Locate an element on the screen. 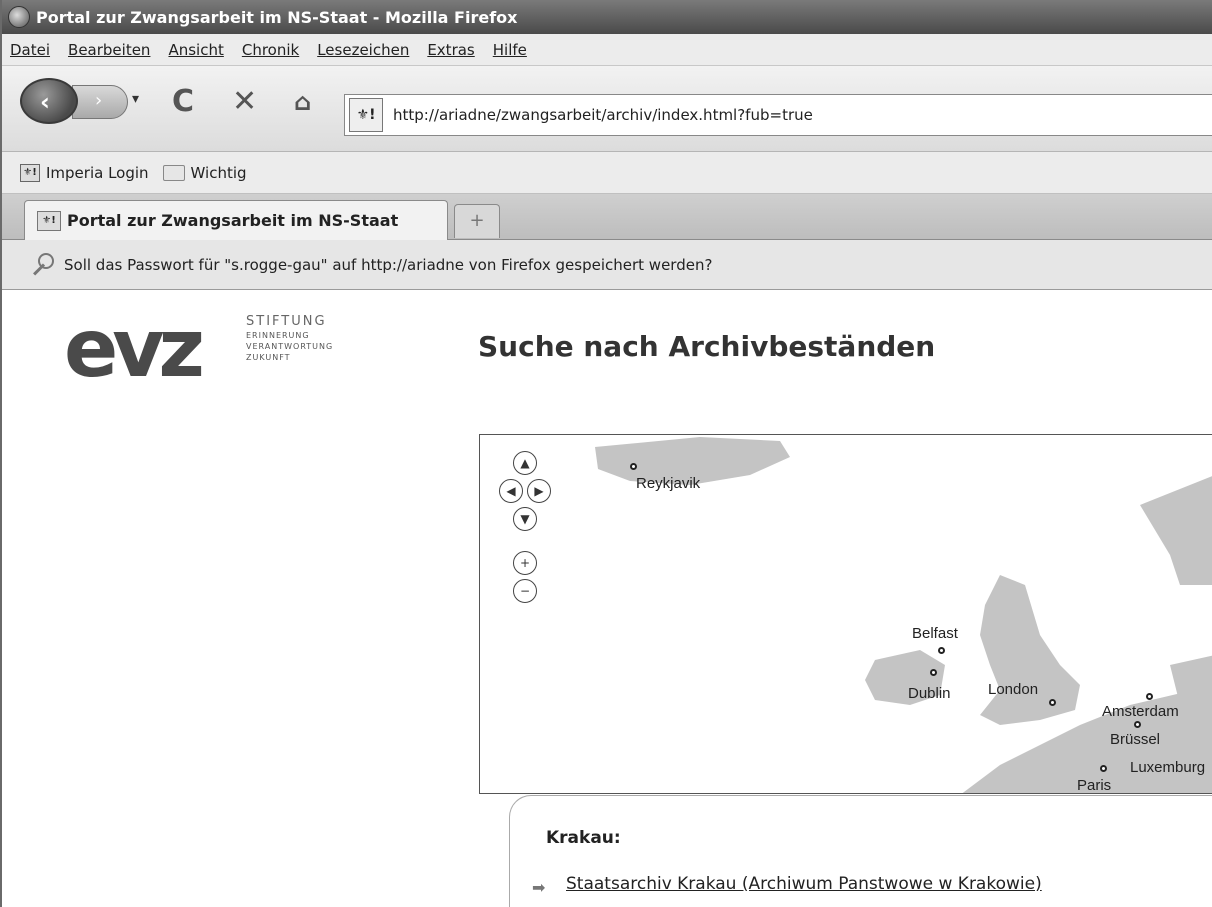 Image resolution: width=1212 pixels, height=907 pixels. chevron-right-icon: › is located at coordinates (99, 100).